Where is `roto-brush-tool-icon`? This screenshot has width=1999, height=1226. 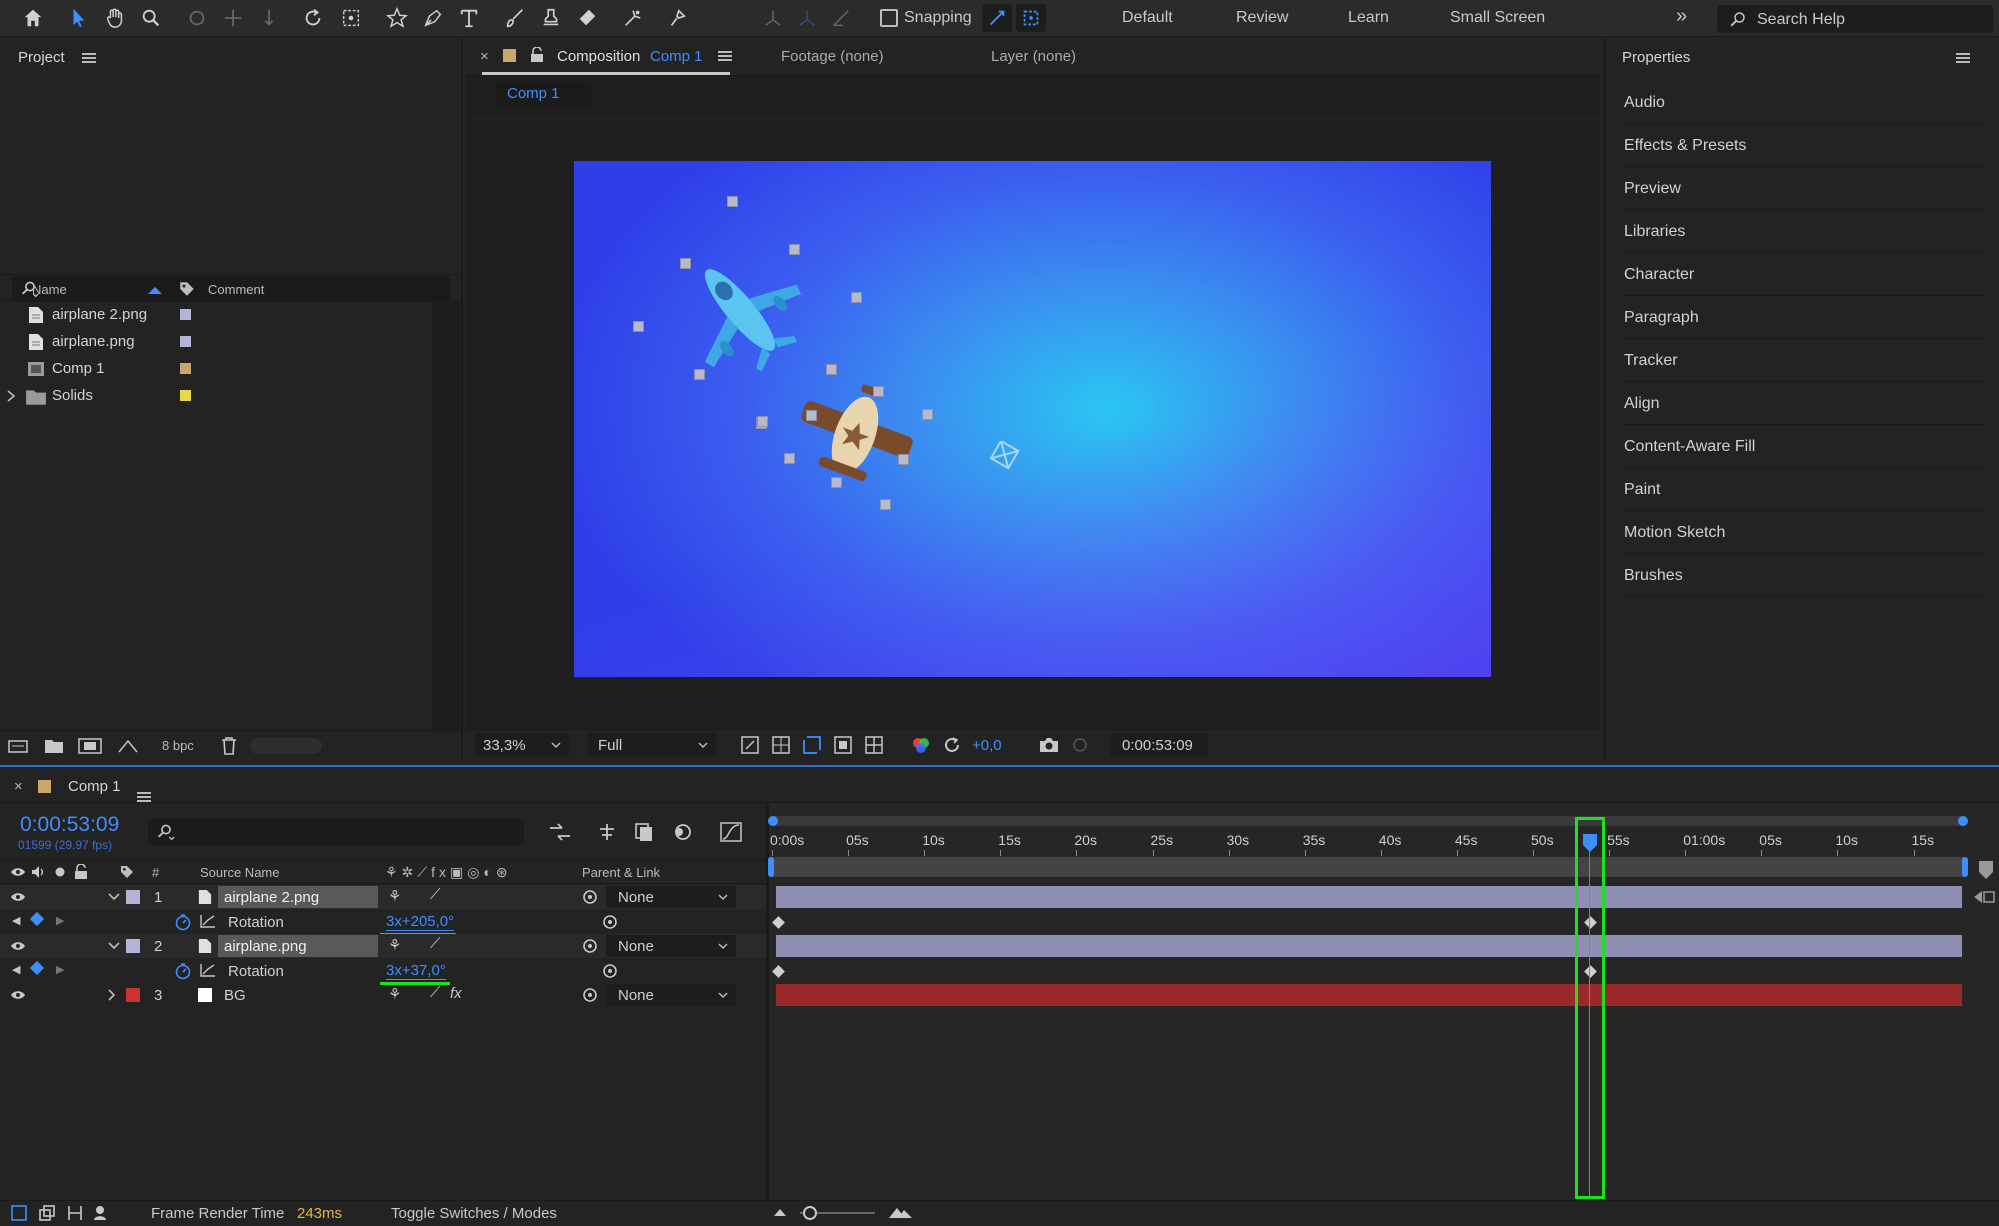 roto-brush-tool-icon is located at coordinates (633, 18).